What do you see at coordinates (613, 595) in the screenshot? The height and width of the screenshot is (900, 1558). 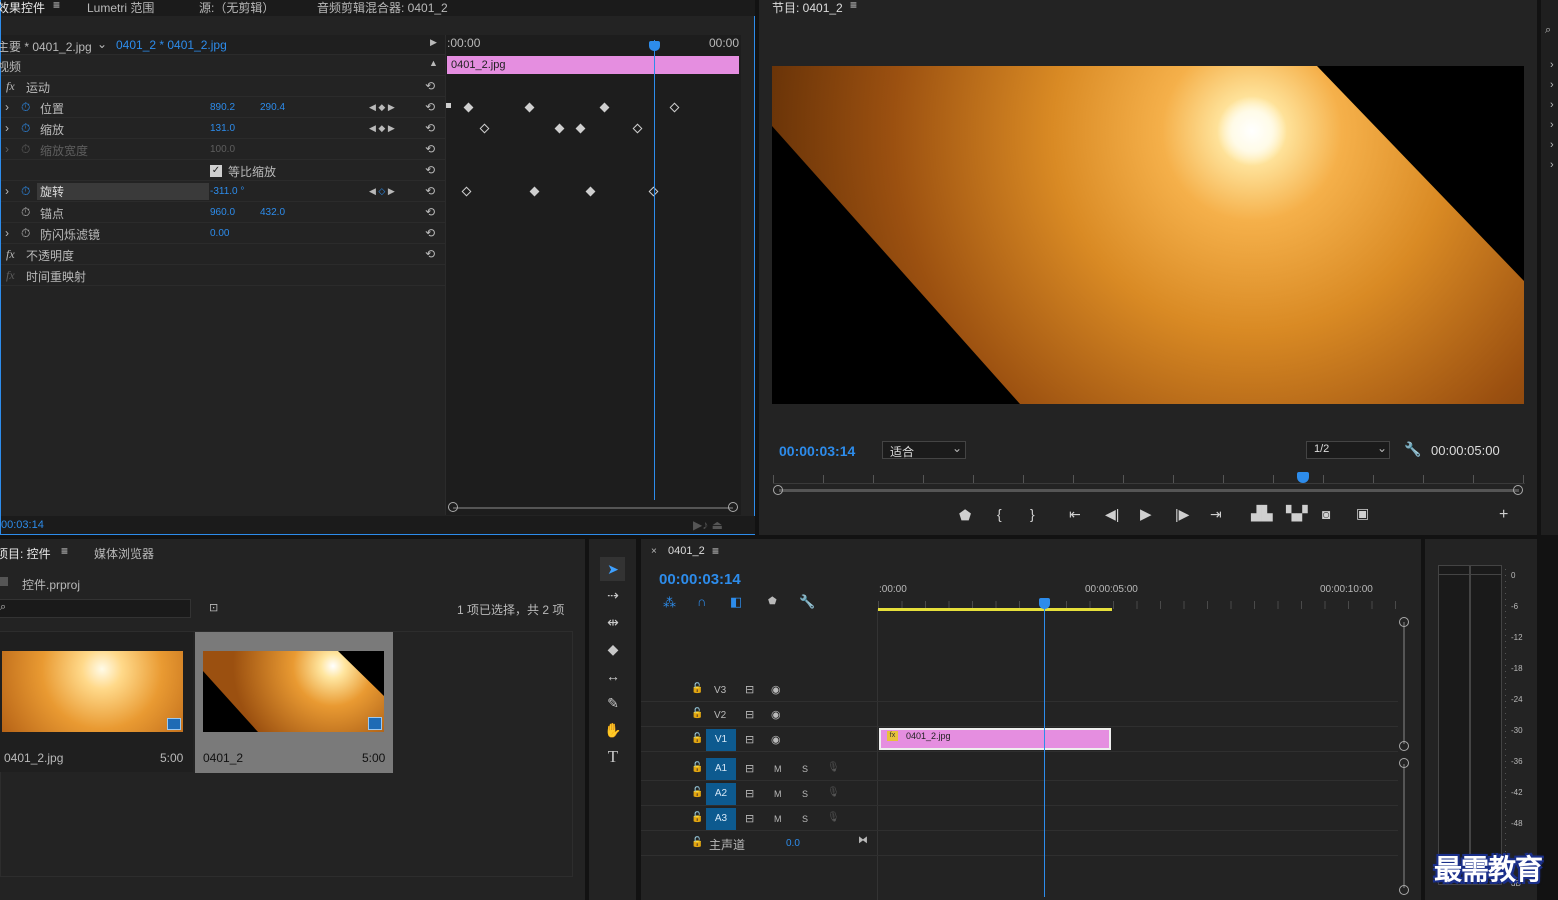 I see `track-select-tool-icon: ⇢` at bounding box center [613, 595].